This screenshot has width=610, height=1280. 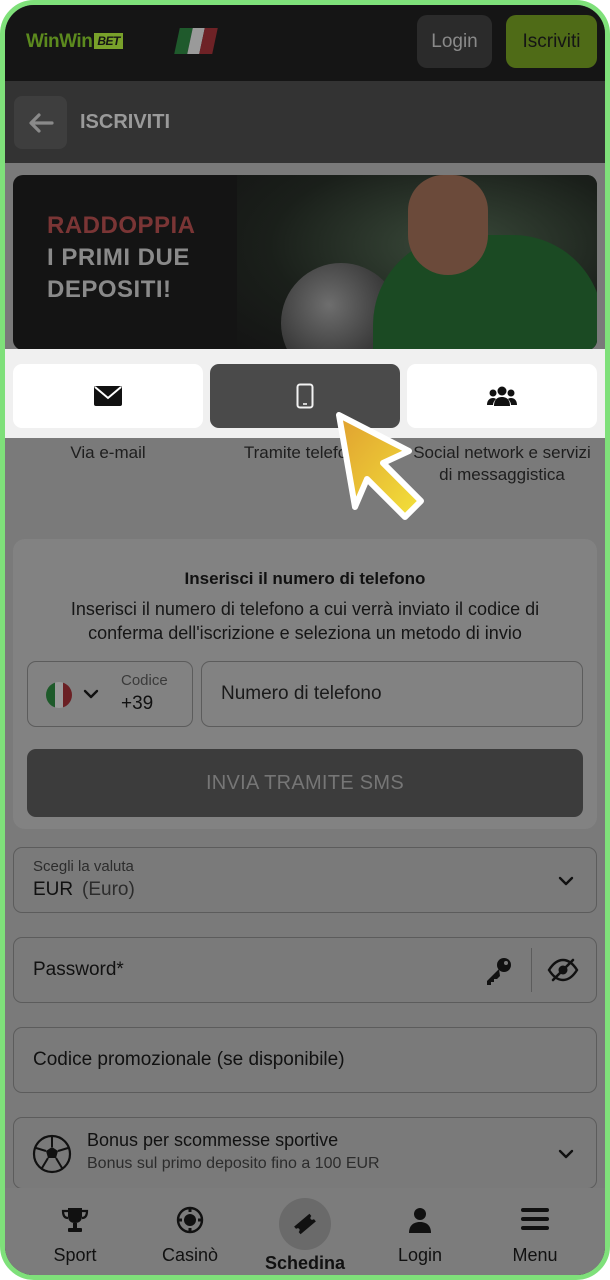 I want to click on nav-betslip: Schedina, so click(x=305, y=1231).